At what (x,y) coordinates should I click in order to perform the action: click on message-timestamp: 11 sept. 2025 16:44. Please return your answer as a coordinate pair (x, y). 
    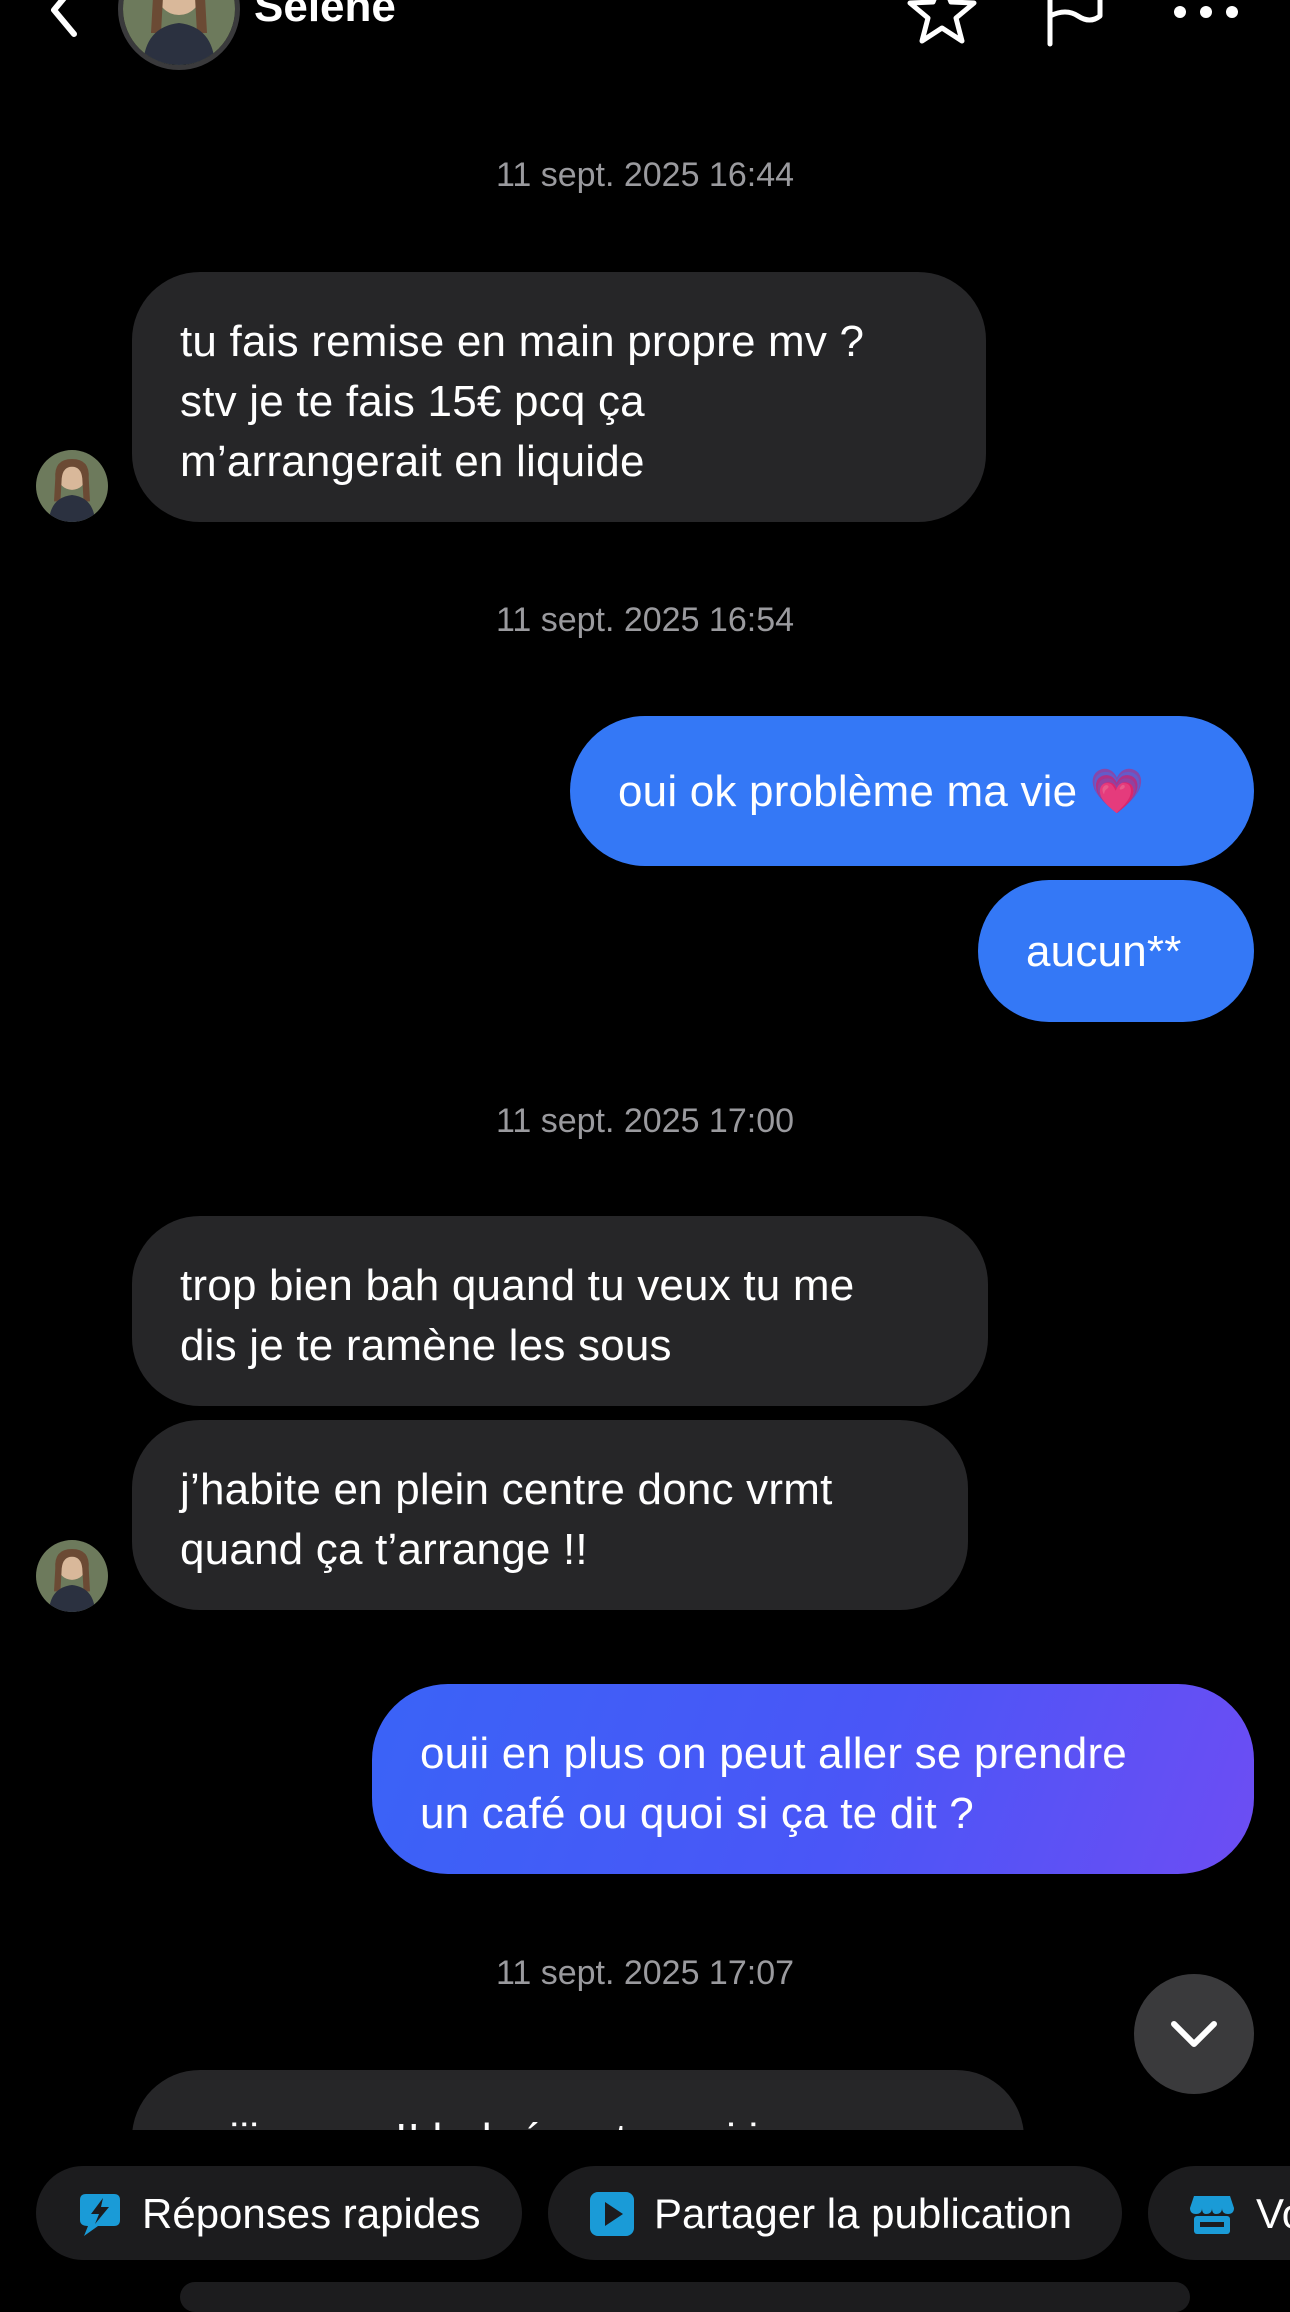
    Looking at the image, I should click on (645, 175).